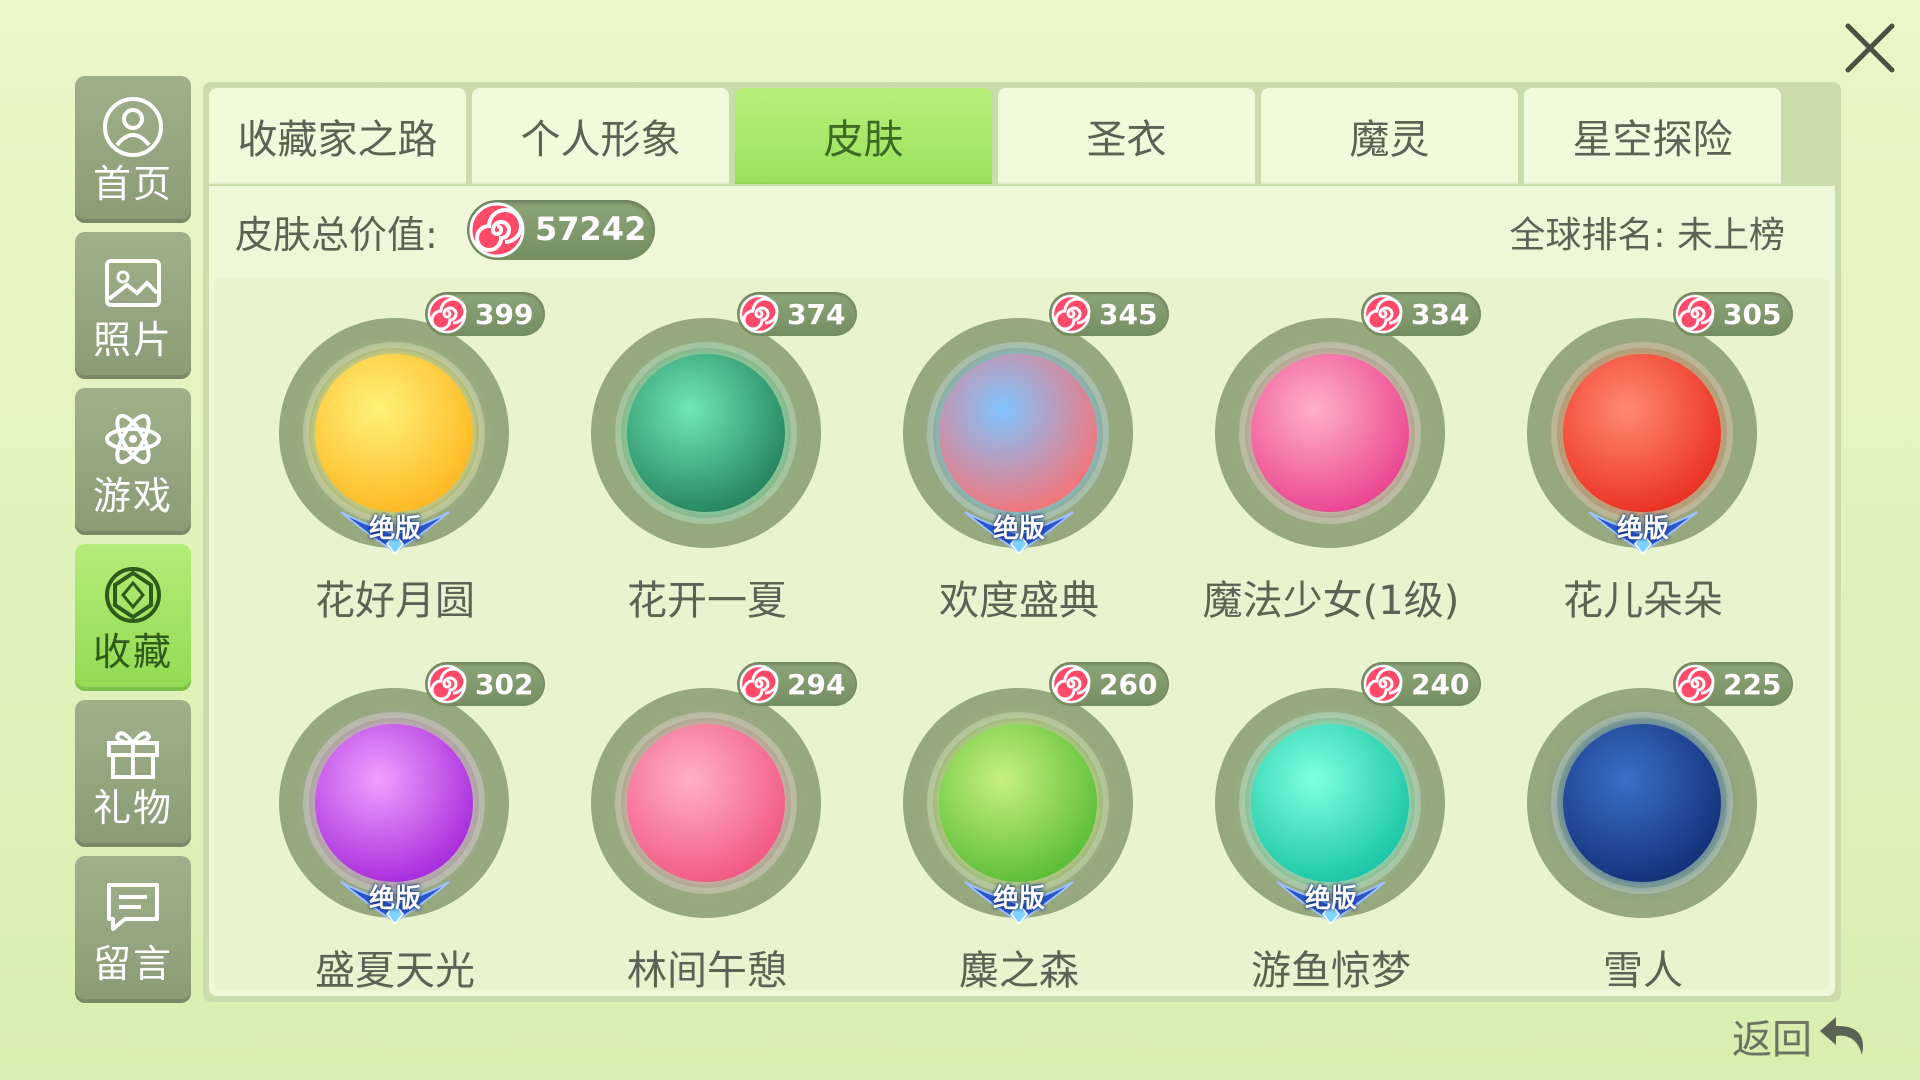 This screenshot has width=1920, height=1080. Describe the element at coordinates (133, 438) in the screenshot. I see `atom-icon` at that location.